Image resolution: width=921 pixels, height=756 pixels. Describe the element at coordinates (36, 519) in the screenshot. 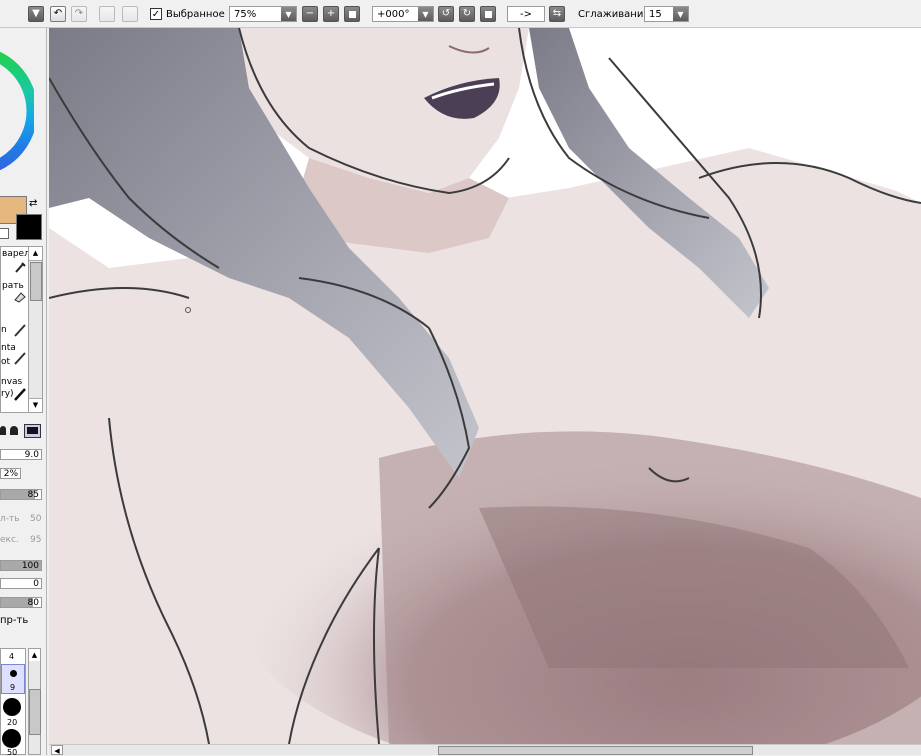

I see `blend-value: 50` at that location.